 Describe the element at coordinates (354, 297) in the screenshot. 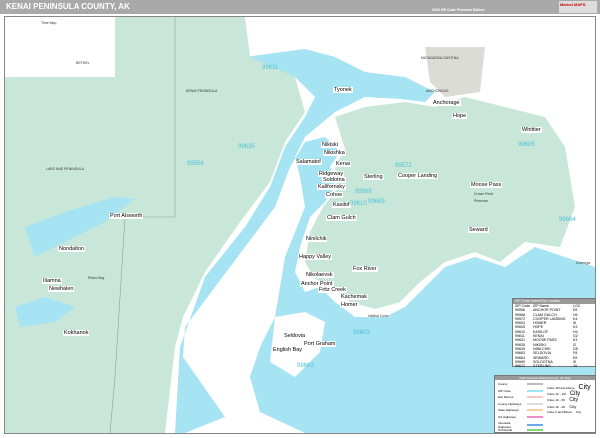

I see `city-label: Kachemak` at that location.